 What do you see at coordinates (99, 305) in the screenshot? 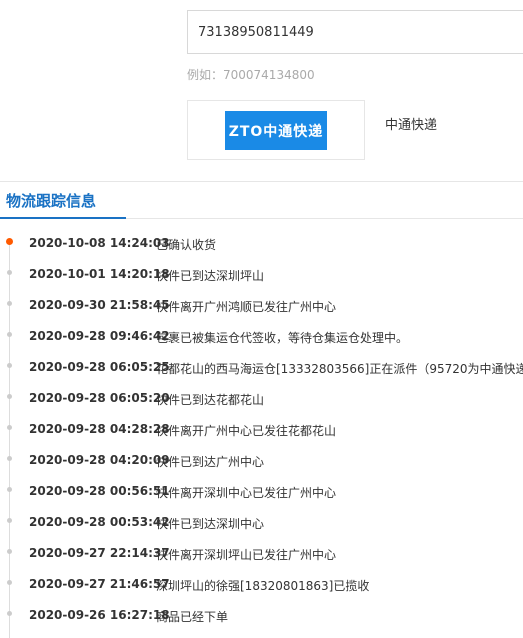
I see `event-time: 2020-09-30 21:58:45` at bounding box center [99, 305].